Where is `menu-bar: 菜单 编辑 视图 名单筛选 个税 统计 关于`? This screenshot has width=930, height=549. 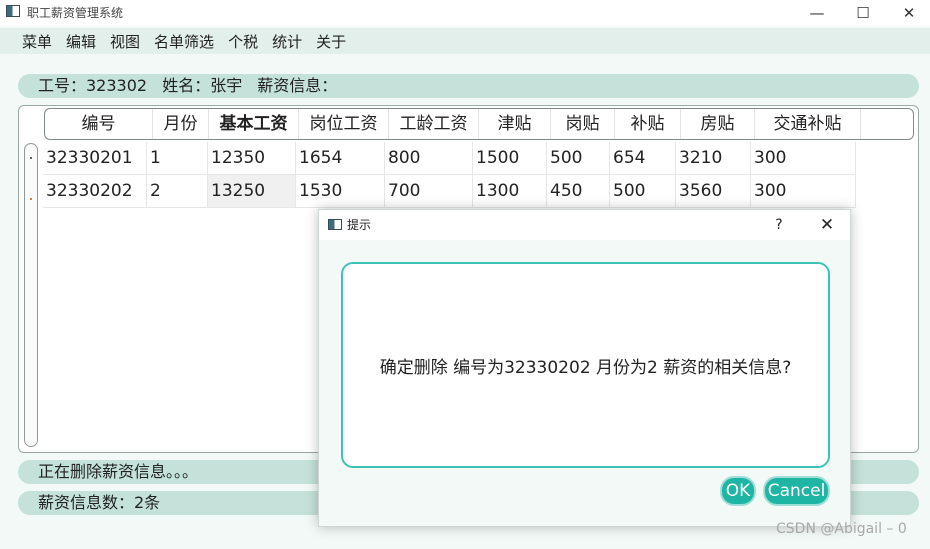
menu-bar: 菜单 编辑 视图 名单筛选 个税 统计 关于 is located at coordinates (465, 41).